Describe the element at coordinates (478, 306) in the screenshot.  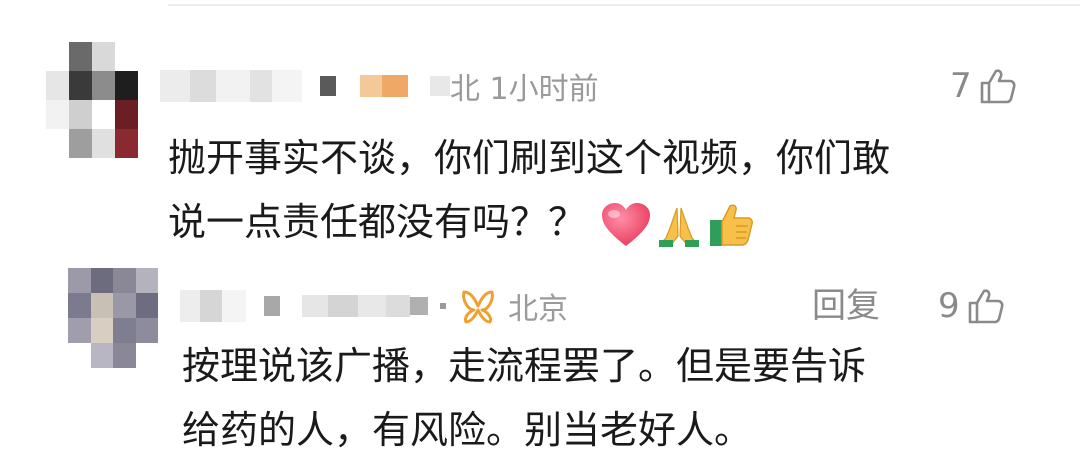
I see `vip-badge-icon` at that location.